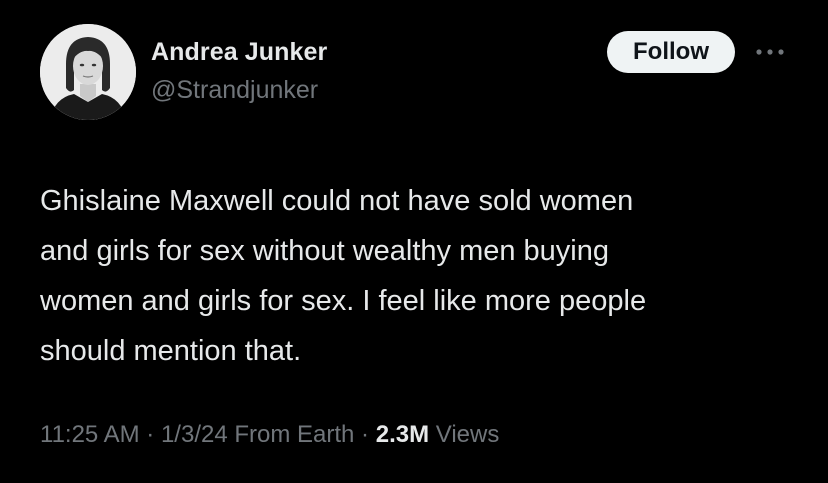 This screenshot has height=483, width=828. I want to click on tweet-location: From Earth, so click(294, 434).